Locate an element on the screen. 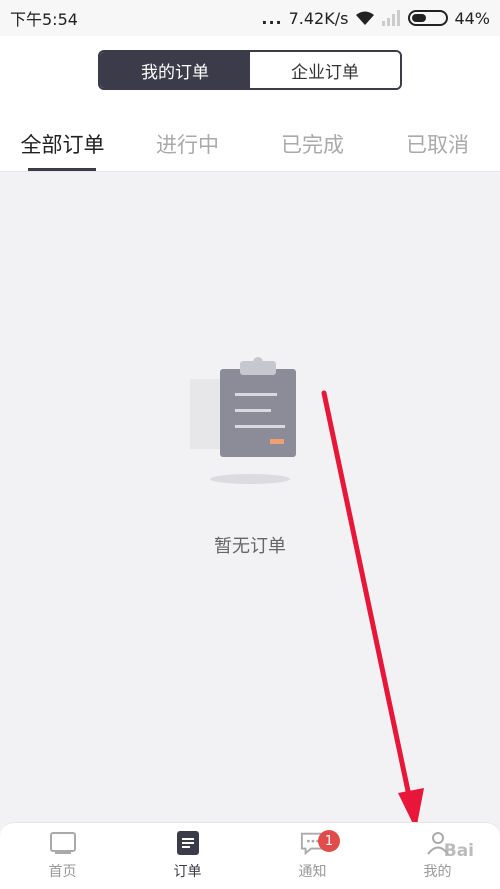  nav-home-label: 首页 is located at coordinates (62, 872).